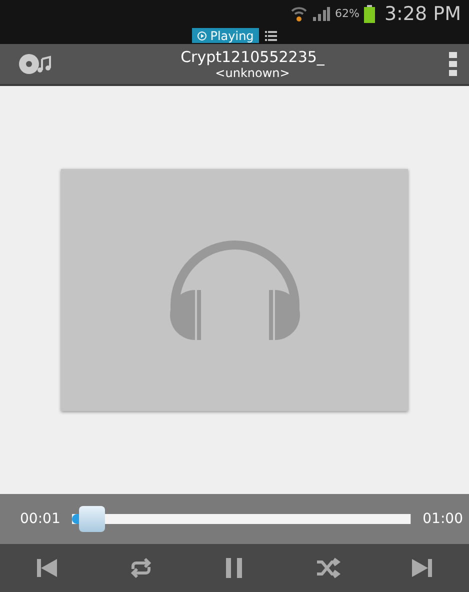 The height and width of the screenshot is (592, 469). What do you see at coordinates (453, 64) in the screenshot?
I see `overflow-menu-icon` at bounding box center [453, 64].